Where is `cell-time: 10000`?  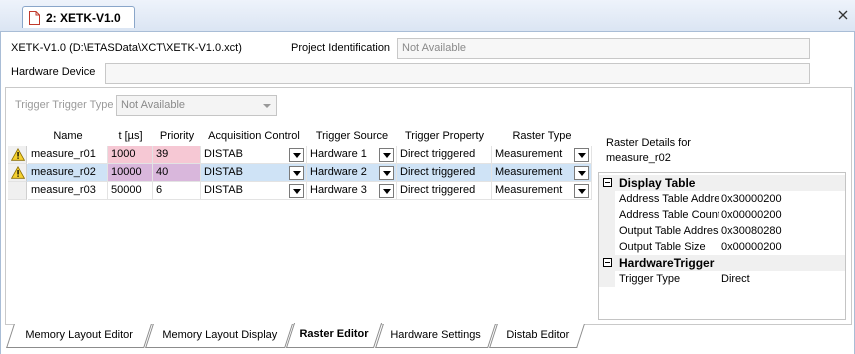 cell-time: 10000 is located at coordinates (130, 173).